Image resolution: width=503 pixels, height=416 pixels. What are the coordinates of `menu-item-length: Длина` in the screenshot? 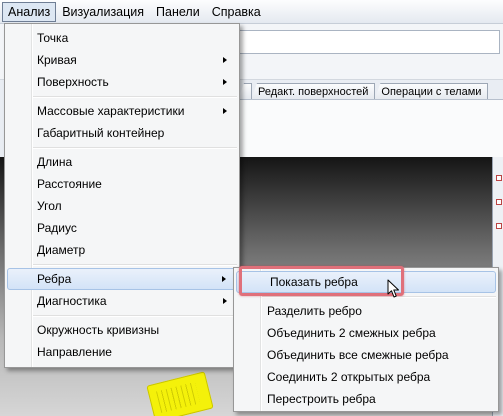 It's located at (122, 162).